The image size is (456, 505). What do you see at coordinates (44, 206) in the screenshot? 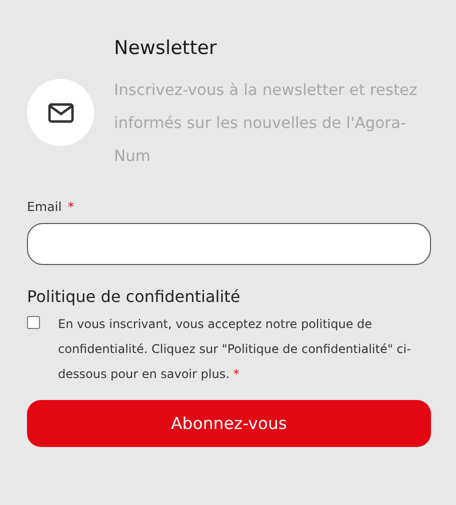
I see `email-label: Email` at bounding box center [44, 206].